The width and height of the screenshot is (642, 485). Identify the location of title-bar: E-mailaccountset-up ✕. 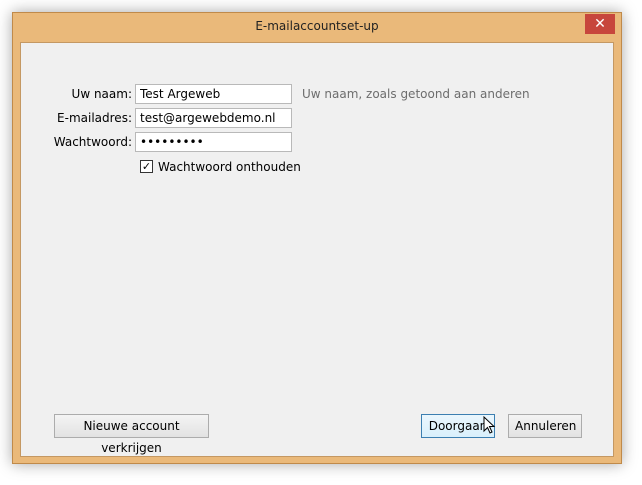
(317, 27).